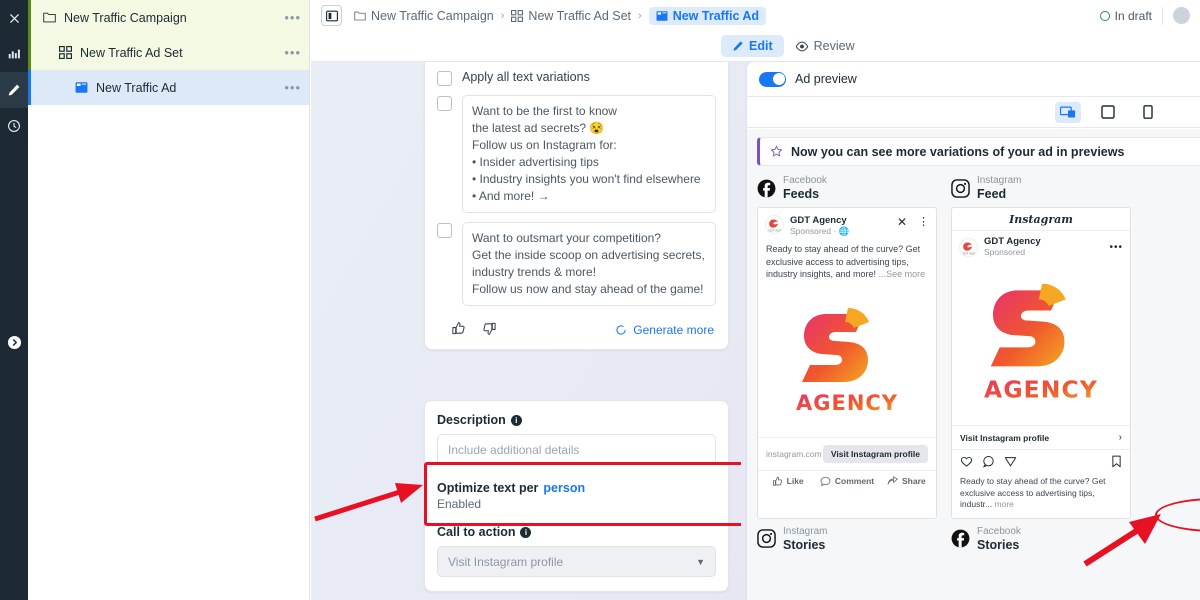  I want to click on divider, so click(1162, 15).